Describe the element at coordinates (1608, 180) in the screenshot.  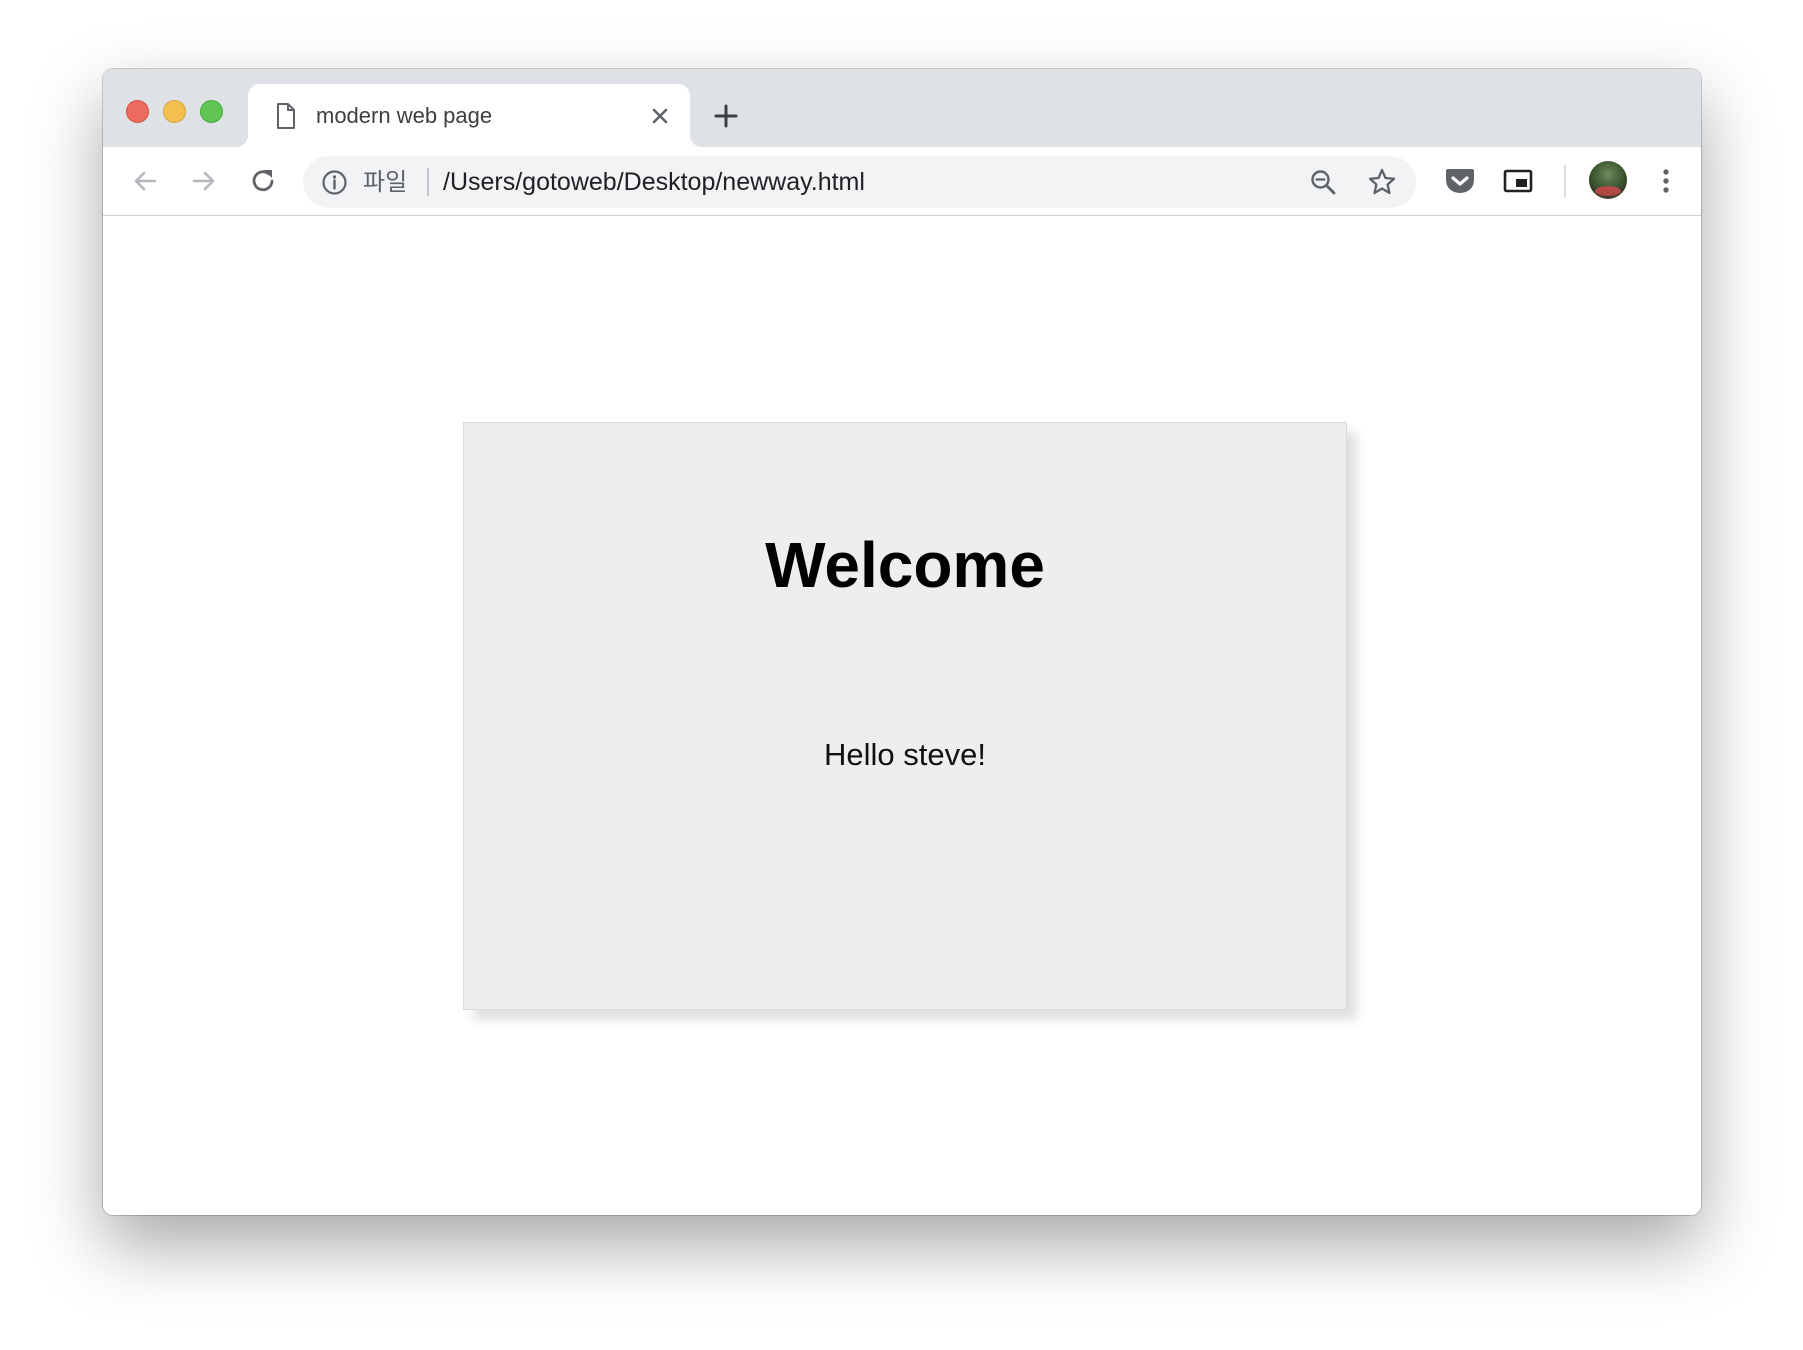
I see `avatar` at that location.